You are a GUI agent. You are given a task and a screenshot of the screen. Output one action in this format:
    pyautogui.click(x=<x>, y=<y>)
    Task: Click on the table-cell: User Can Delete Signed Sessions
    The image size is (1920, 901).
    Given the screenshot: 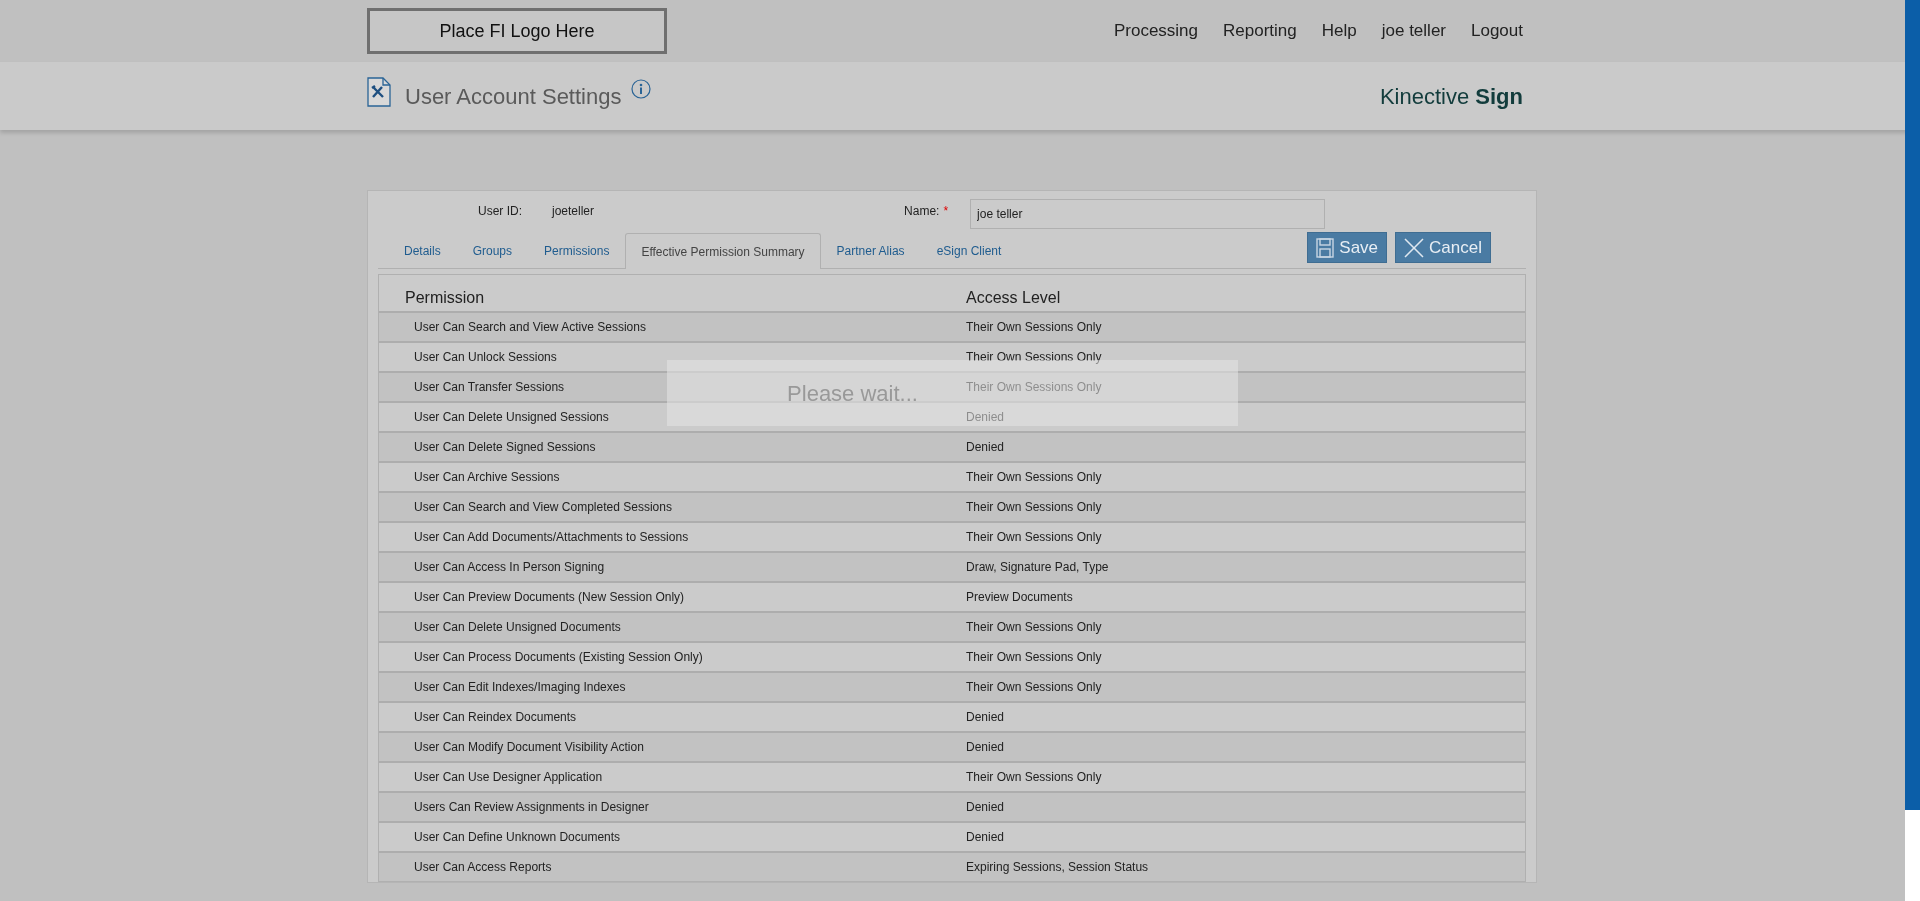 What is the action you would take?
    pyautogui.click(x=505, y=447)
    